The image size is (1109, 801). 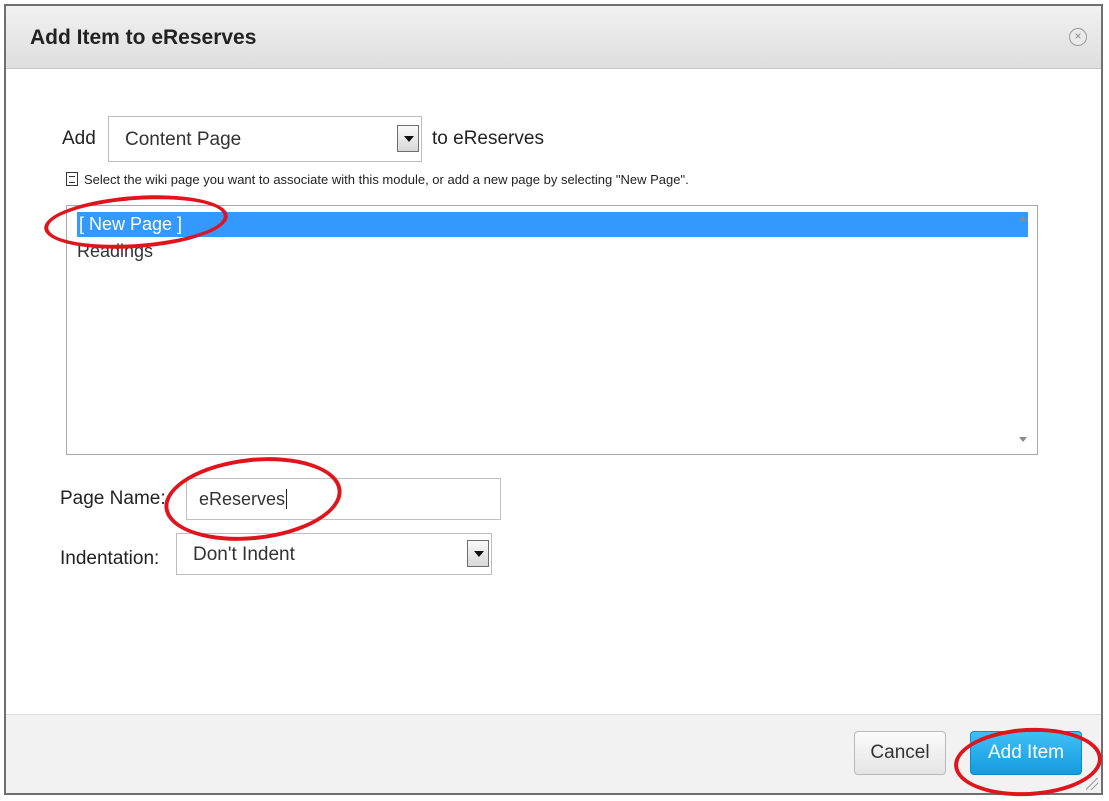 What do you see at coordinates (1078, 37) in the screenshot?
I see `close-icon: ×` at bounding box center [1078, 37].